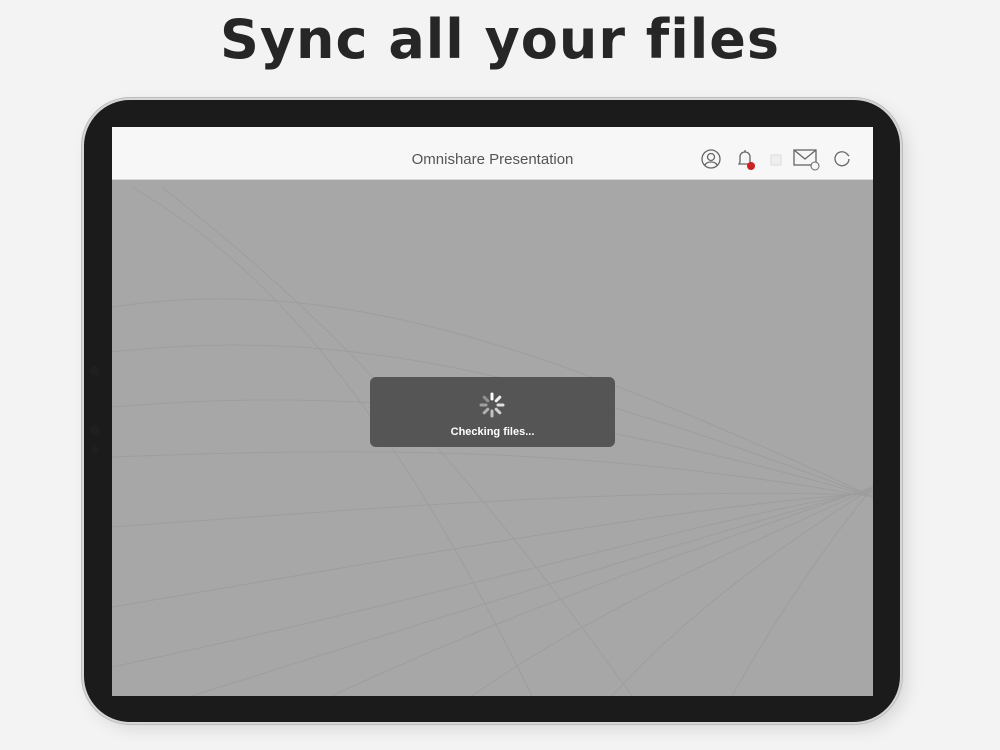  I want to click on camera-dot, so click(95, 371).